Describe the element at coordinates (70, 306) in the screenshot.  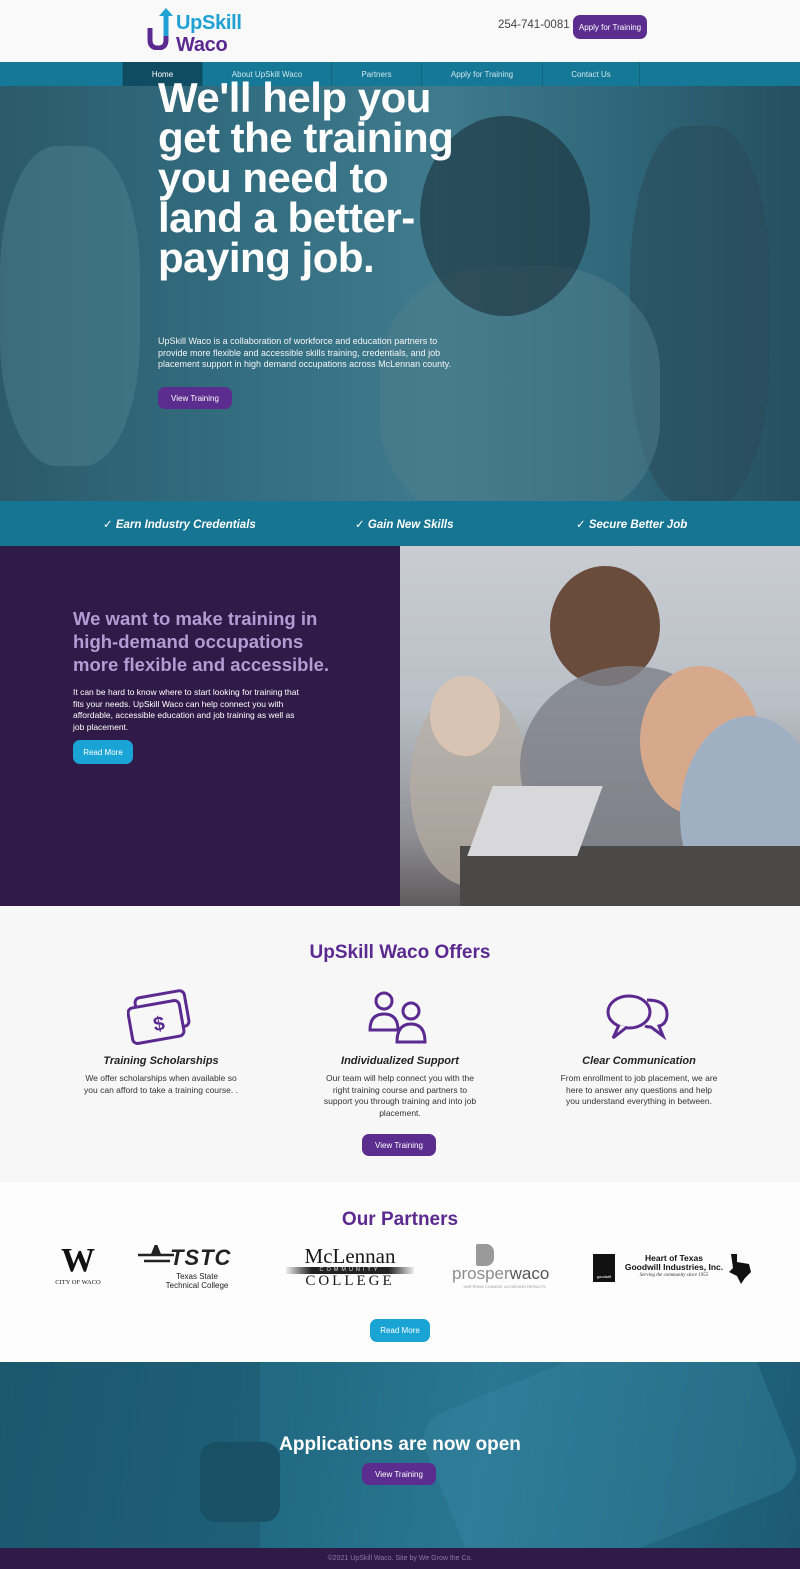
I see `hero-bg-shape` at that location.